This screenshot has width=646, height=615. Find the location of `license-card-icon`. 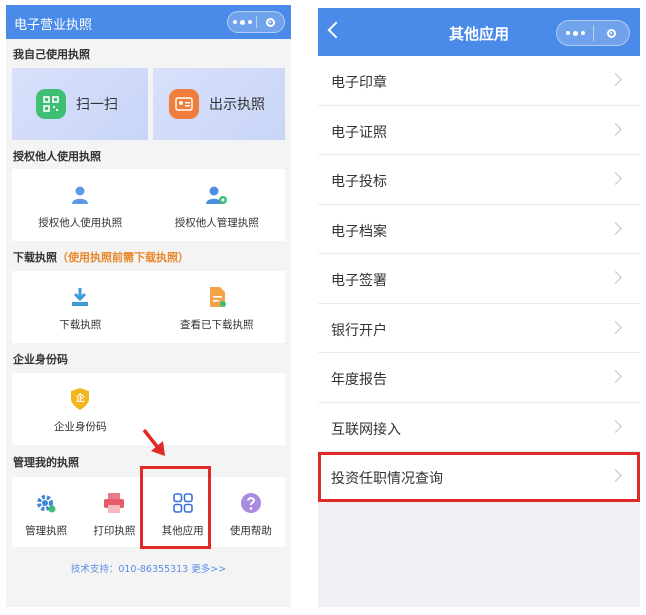

license-card-icon is located at coordinates (184, 104).